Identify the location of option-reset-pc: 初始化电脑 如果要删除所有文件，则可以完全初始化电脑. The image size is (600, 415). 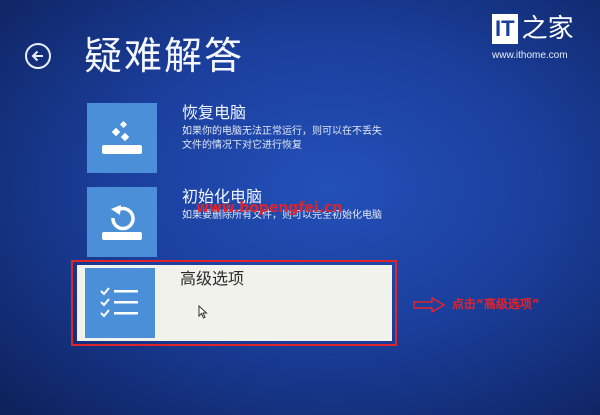
(237, 222).